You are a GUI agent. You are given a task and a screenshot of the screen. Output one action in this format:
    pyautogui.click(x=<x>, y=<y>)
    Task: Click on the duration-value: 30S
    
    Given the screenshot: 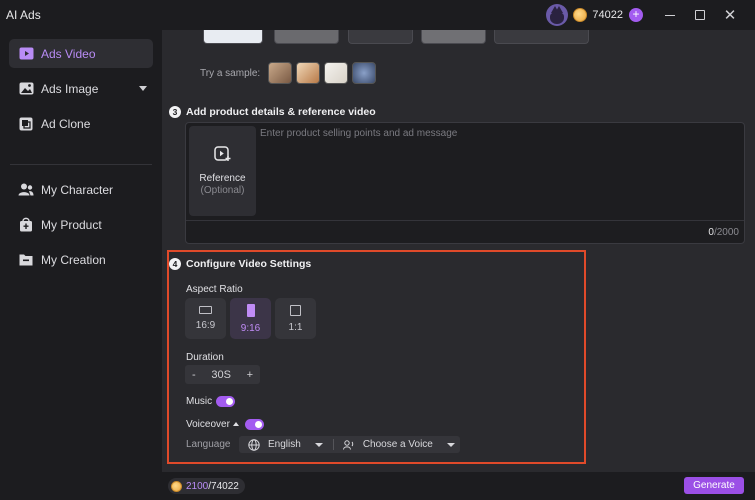 What is the action you would take?
    pyautogui.click(x=221, y=374)
    